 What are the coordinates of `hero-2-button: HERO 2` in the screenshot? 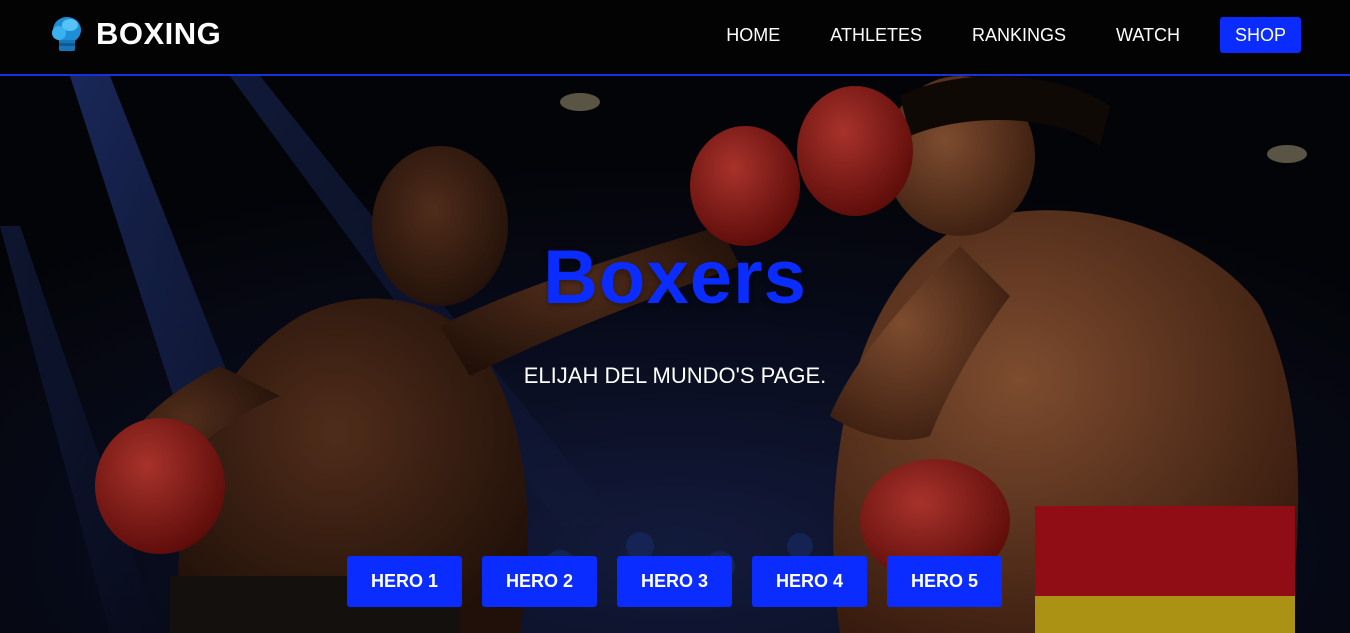 It's located at (539, 581).